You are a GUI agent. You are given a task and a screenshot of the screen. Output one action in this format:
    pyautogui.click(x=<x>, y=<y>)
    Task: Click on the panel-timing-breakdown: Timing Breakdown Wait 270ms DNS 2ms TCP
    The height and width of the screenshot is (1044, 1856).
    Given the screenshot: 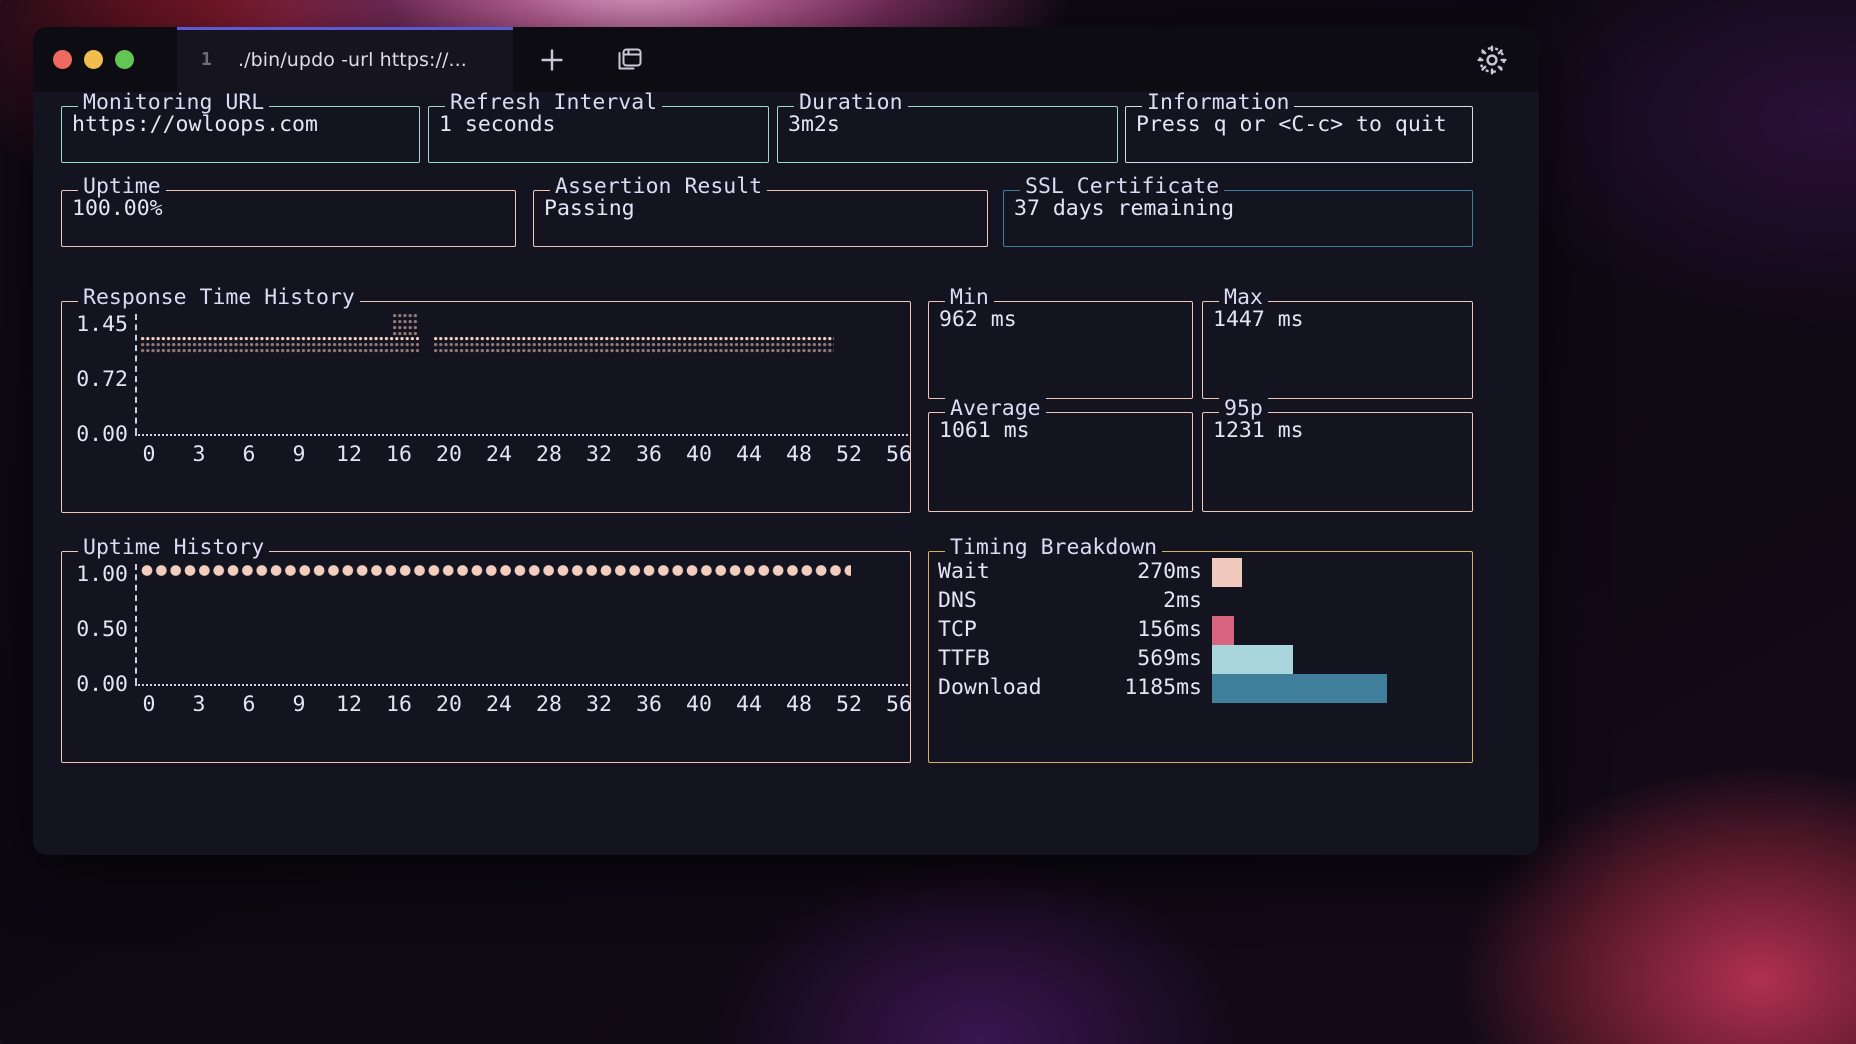 What is the action you would take?
    pyautogui.click(x=1200, y=650)
    